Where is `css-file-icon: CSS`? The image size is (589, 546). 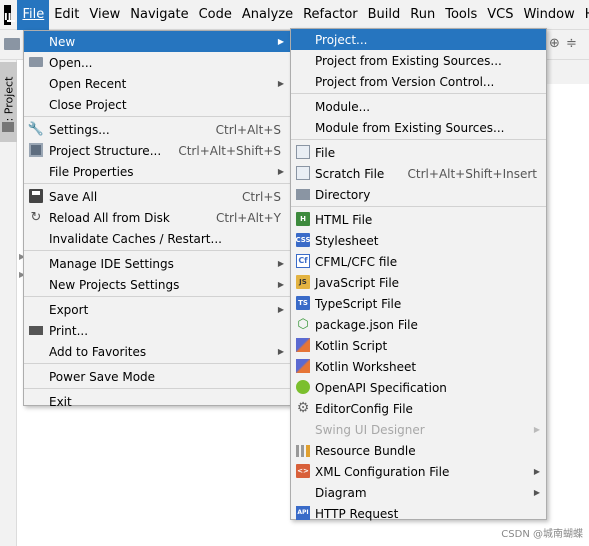
css-file-icon: CSS is located at coordinates (303, 240).